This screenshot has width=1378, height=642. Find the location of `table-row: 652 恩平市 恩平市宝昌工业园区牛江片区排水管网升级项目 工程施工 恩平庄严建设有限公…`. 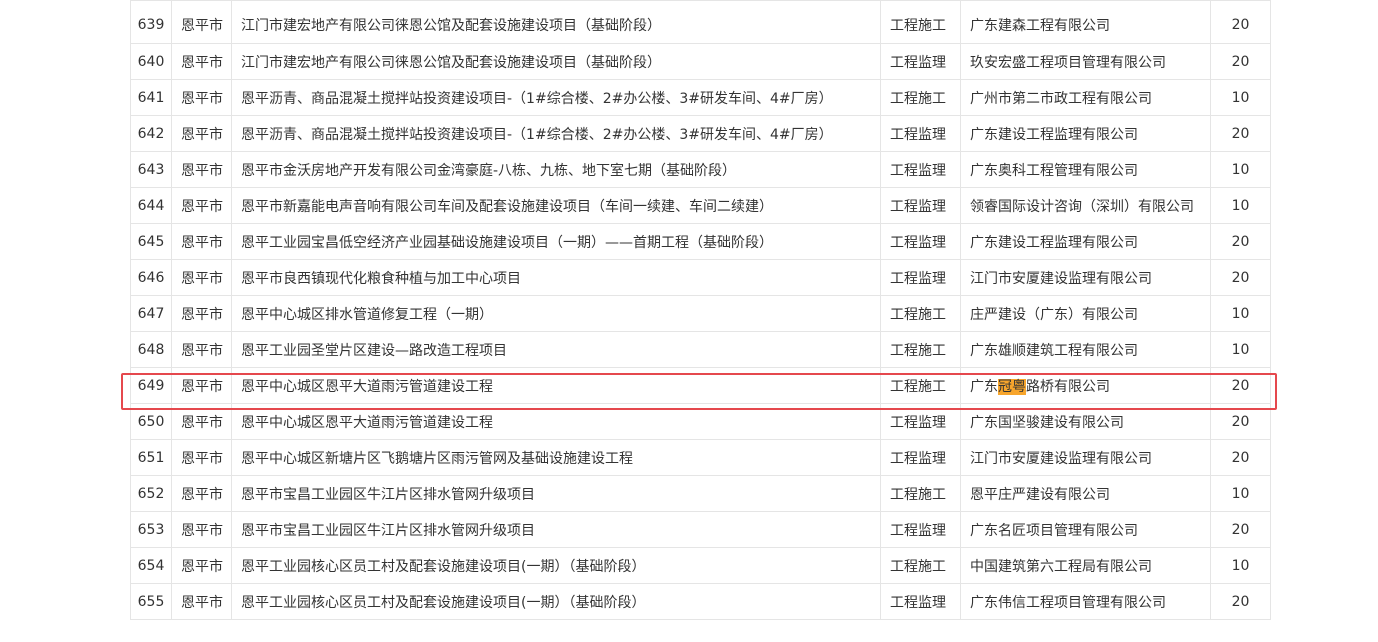

table-row: 652 恩平市 恩平市宝昌工业园区牛江片区排水管网升级项目 工程施工 恩平庄严建设有限公… is located at coordinates (700, 493).